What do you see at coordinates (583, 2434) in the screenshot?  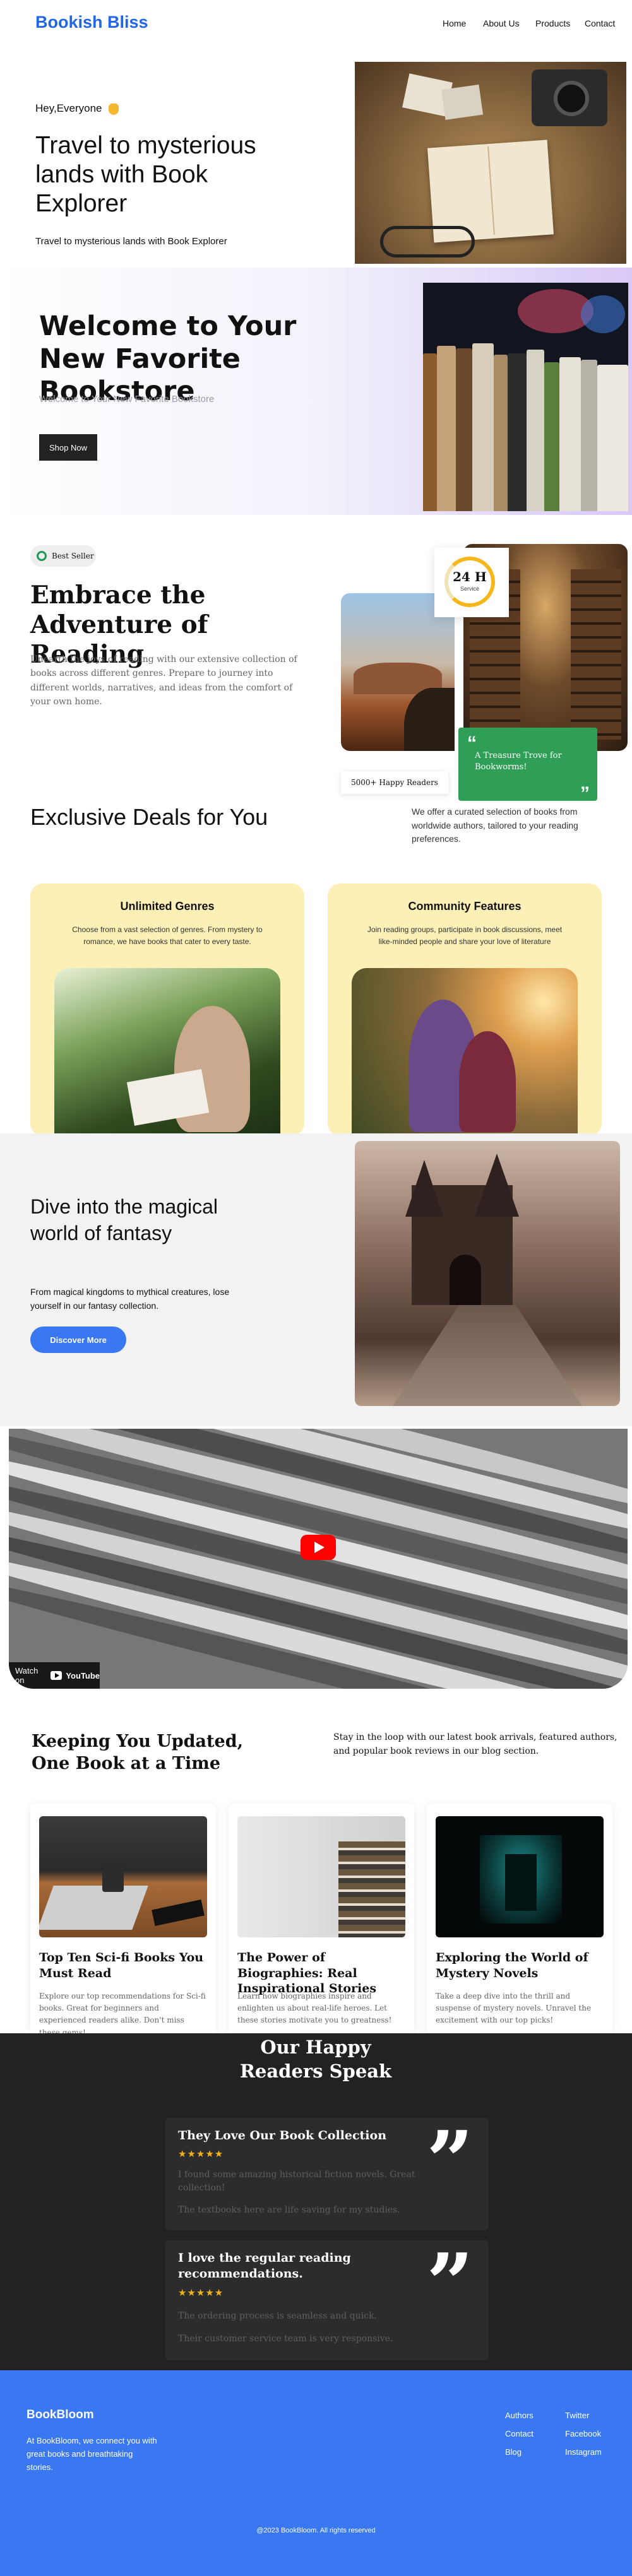 I see `footer-link-facebook: Facebook` at bounding box center [583, 2434].